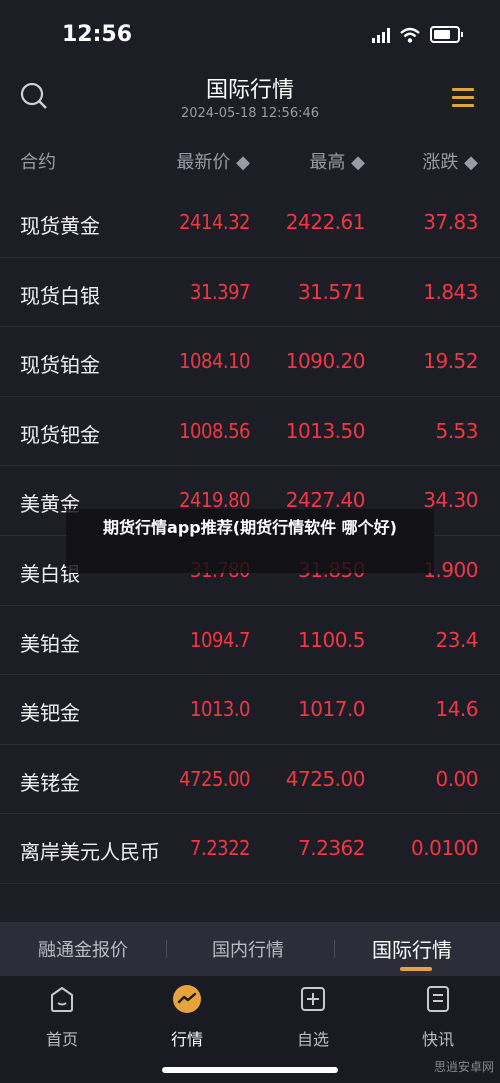 This screenshot has width=500, height=1083. I want to click on nav-watchlist-label: 自选, so click(312, 1039).